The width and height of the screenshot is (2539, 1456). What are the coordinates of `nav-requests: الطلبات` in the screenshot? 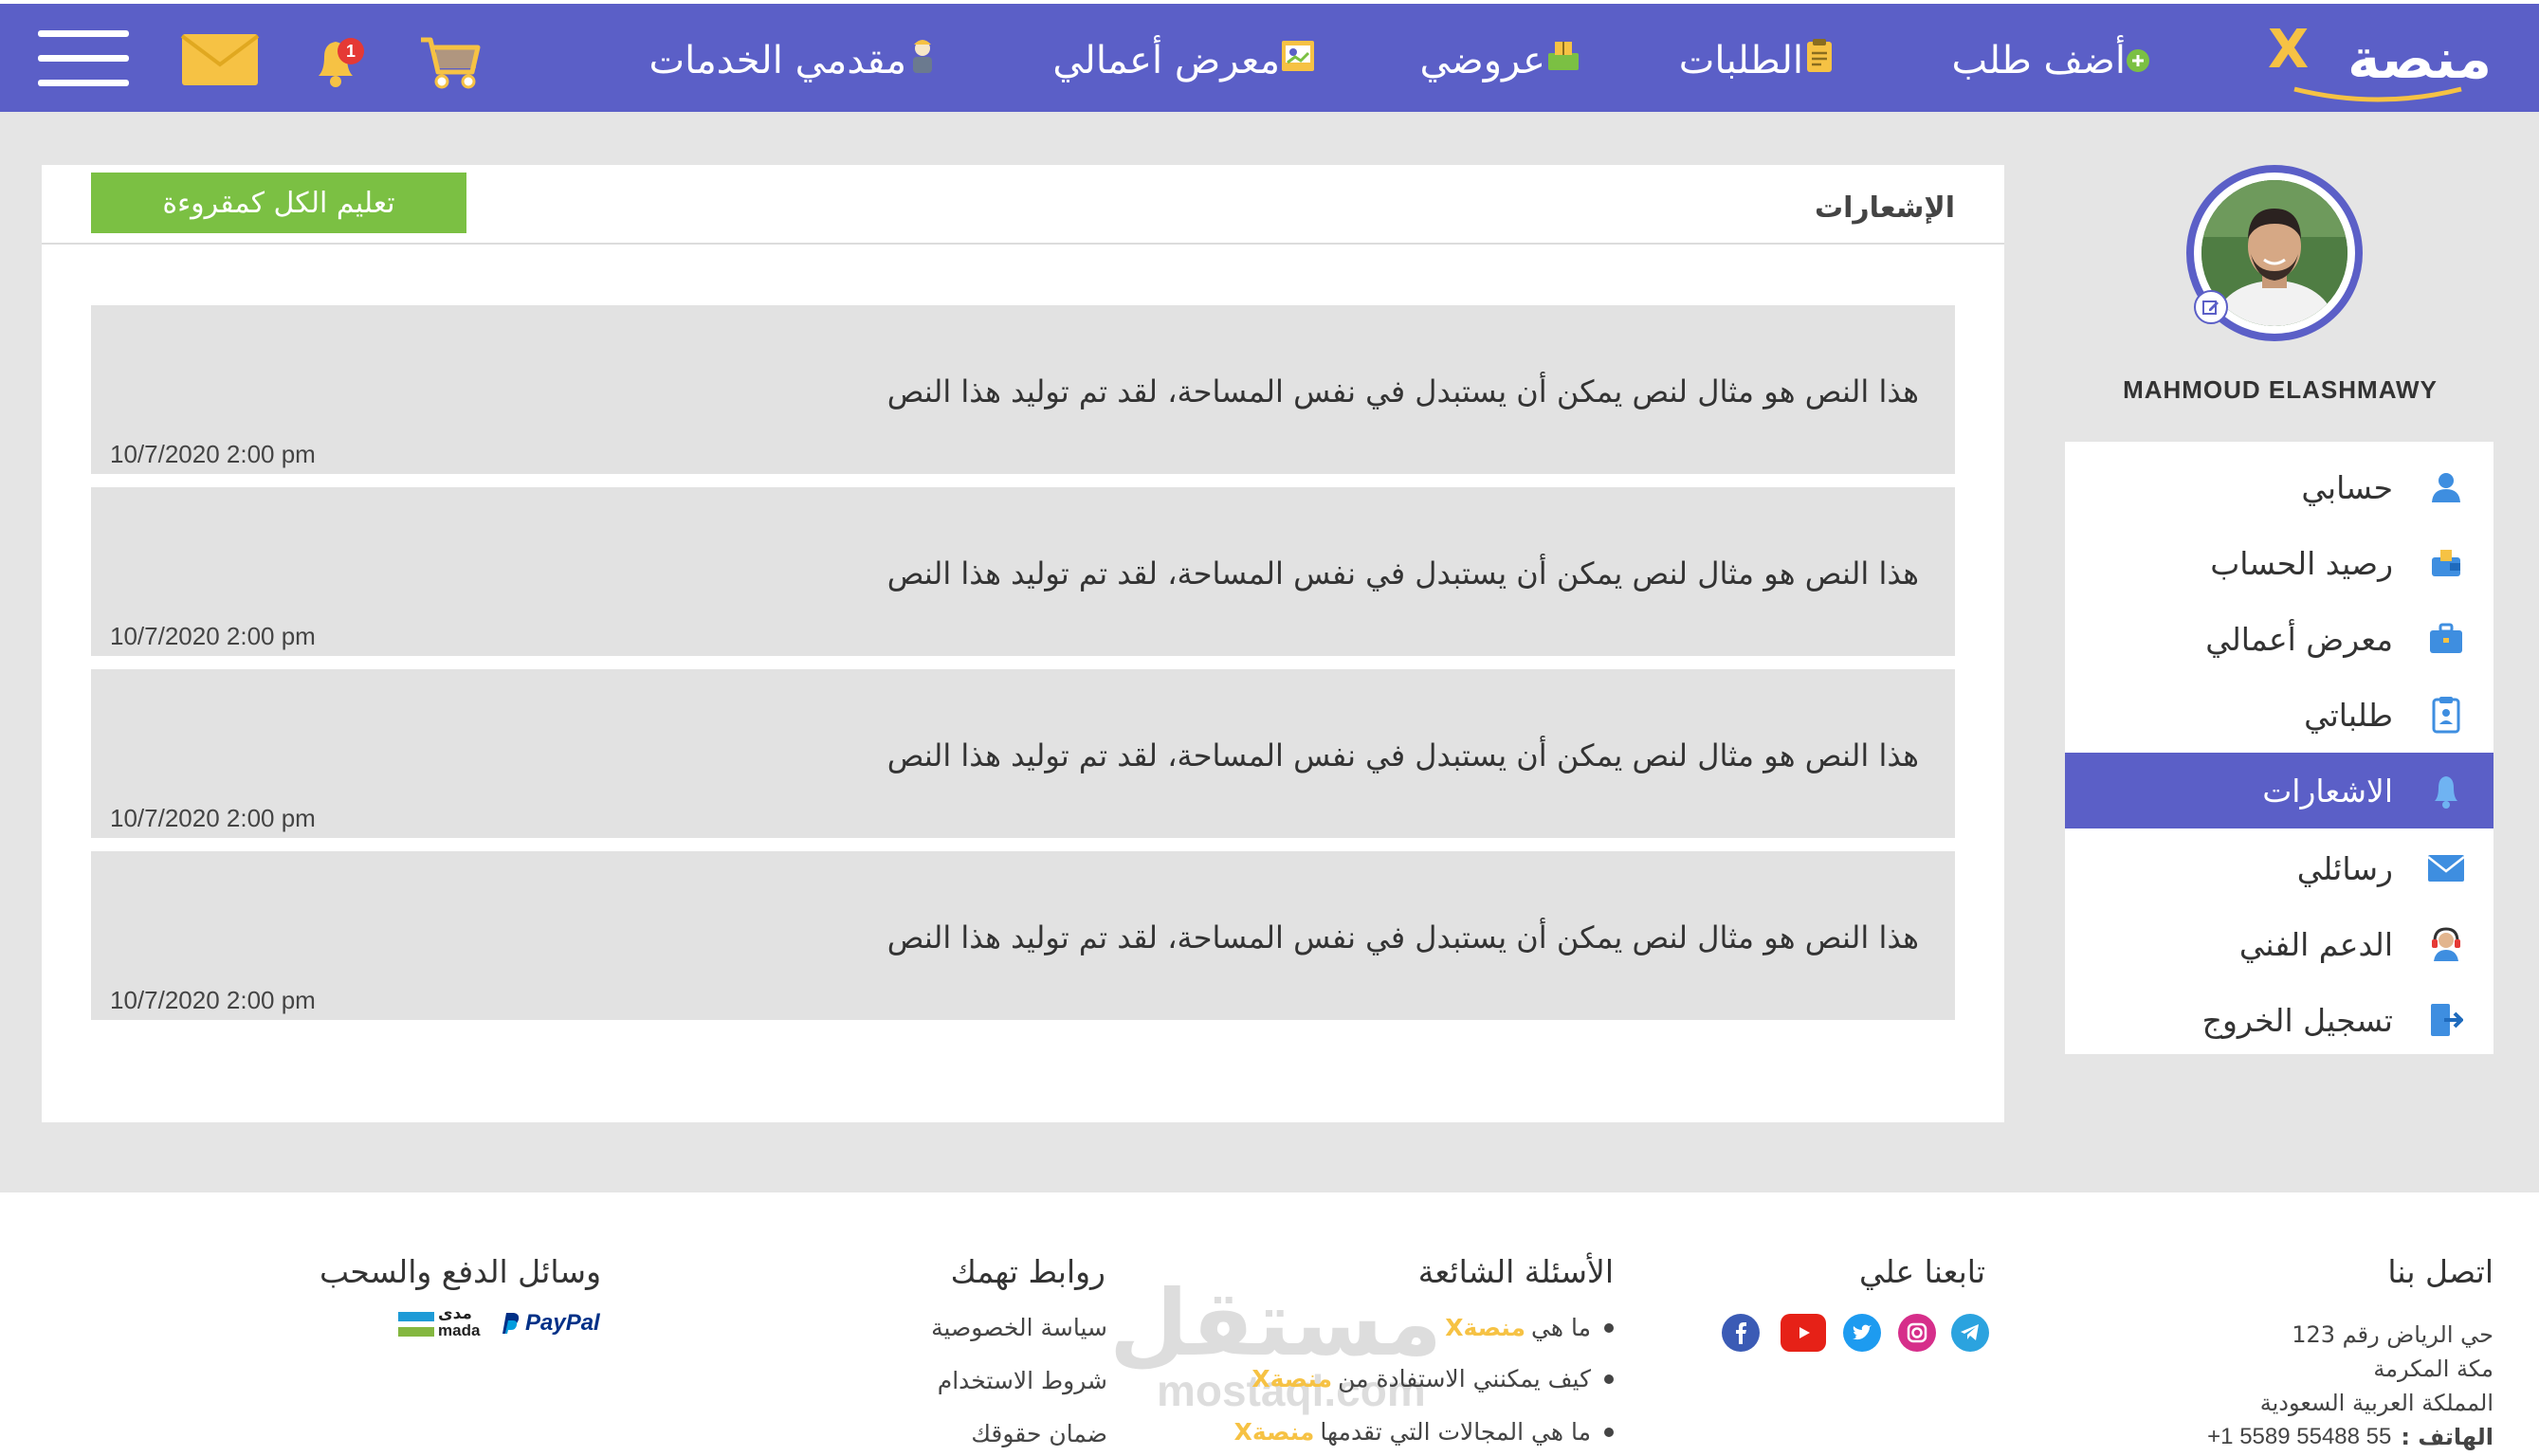 It's located at (1757, 60).